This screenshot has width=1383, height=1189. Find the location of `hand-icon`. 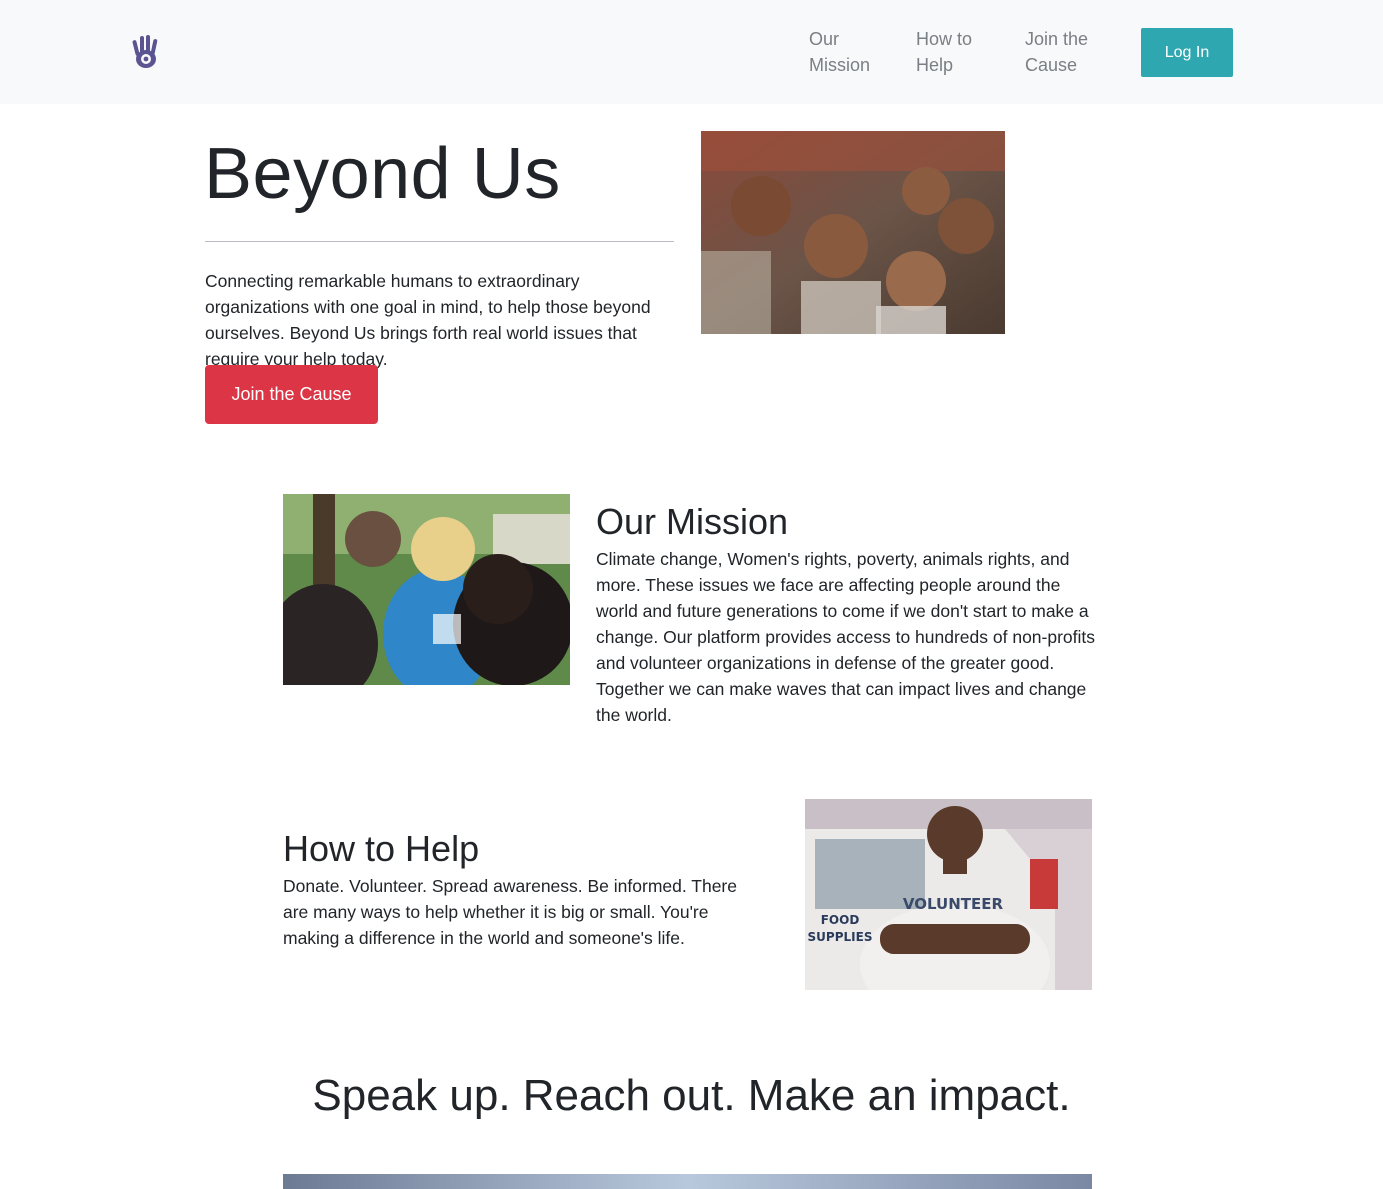

hand-icon is located at coordinates (146, 52).